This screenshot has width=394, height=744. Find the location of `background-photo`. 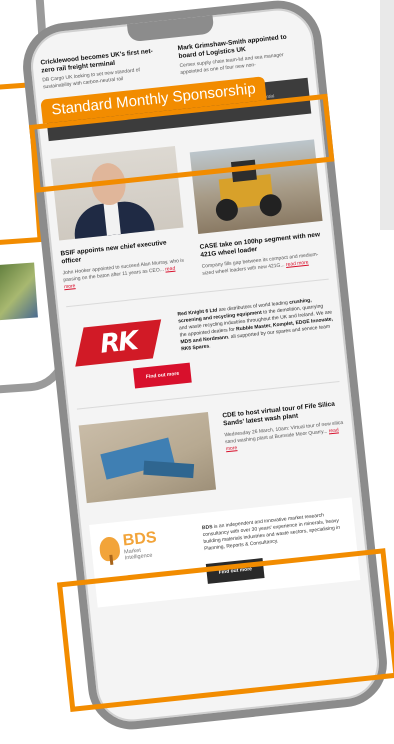

background-photo is located at coordinates (19, 291).